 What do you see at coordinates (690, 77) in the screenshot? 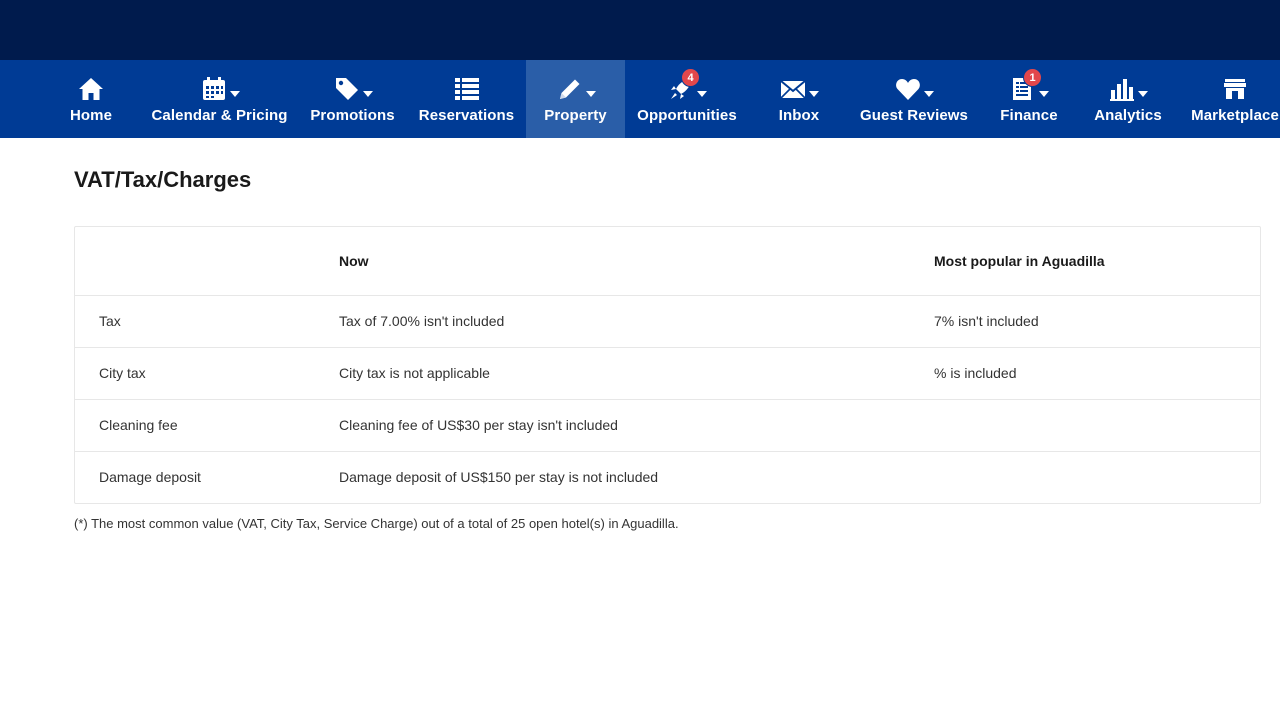
I see `notification-badge: 4` at bounding box center [690, 77].